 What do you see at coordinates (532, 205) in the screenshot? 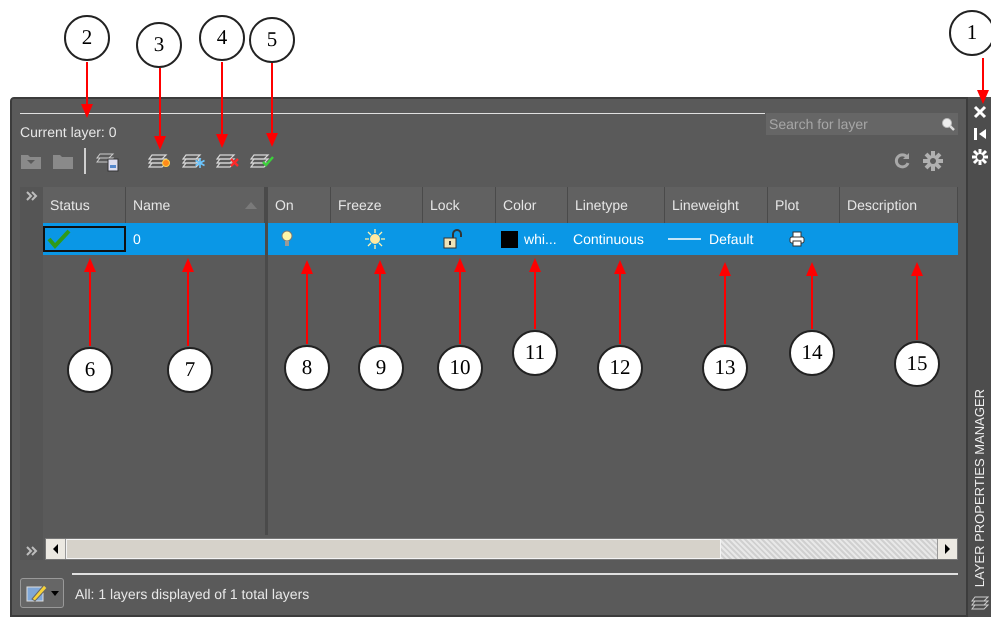
I see `column-header: Color` at bounding box center [532, 205].